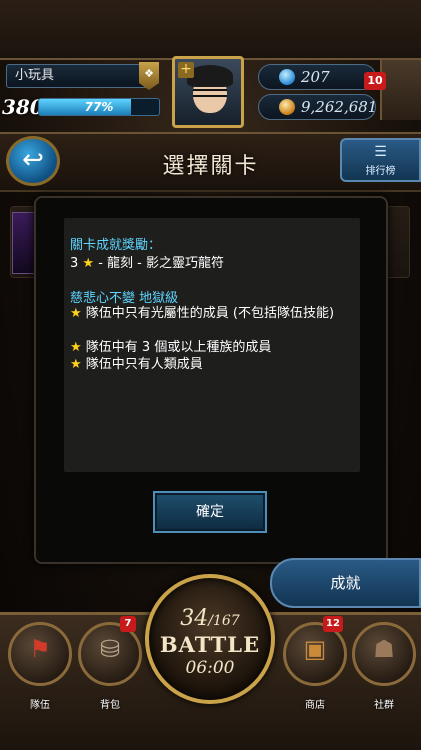 Image resolution: width=421 pixels, height=750 pixels. Describe the element at coordinates (287, 77) in the screenshot. I see `gem-icon` at that location.